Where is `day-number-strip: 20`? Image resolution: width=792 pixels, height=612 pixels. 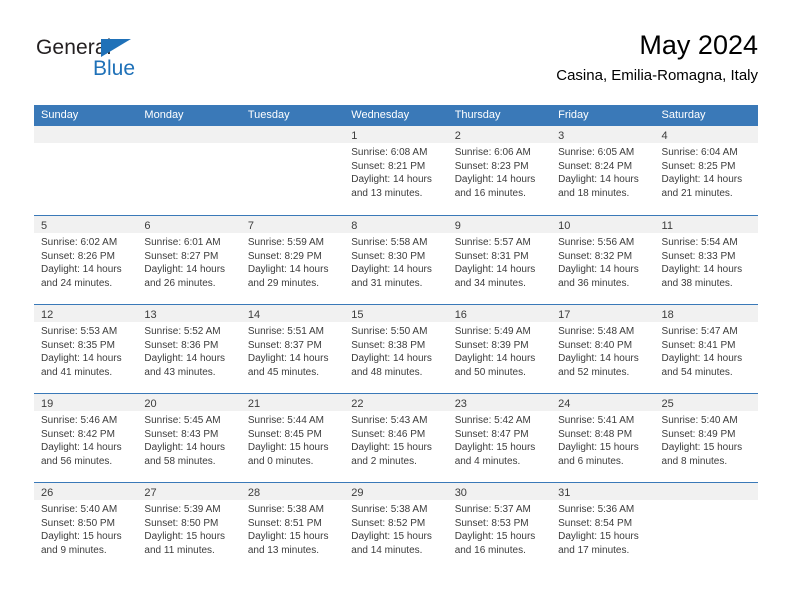 day-number-strip: 20 is located at coordinates (189, 402).